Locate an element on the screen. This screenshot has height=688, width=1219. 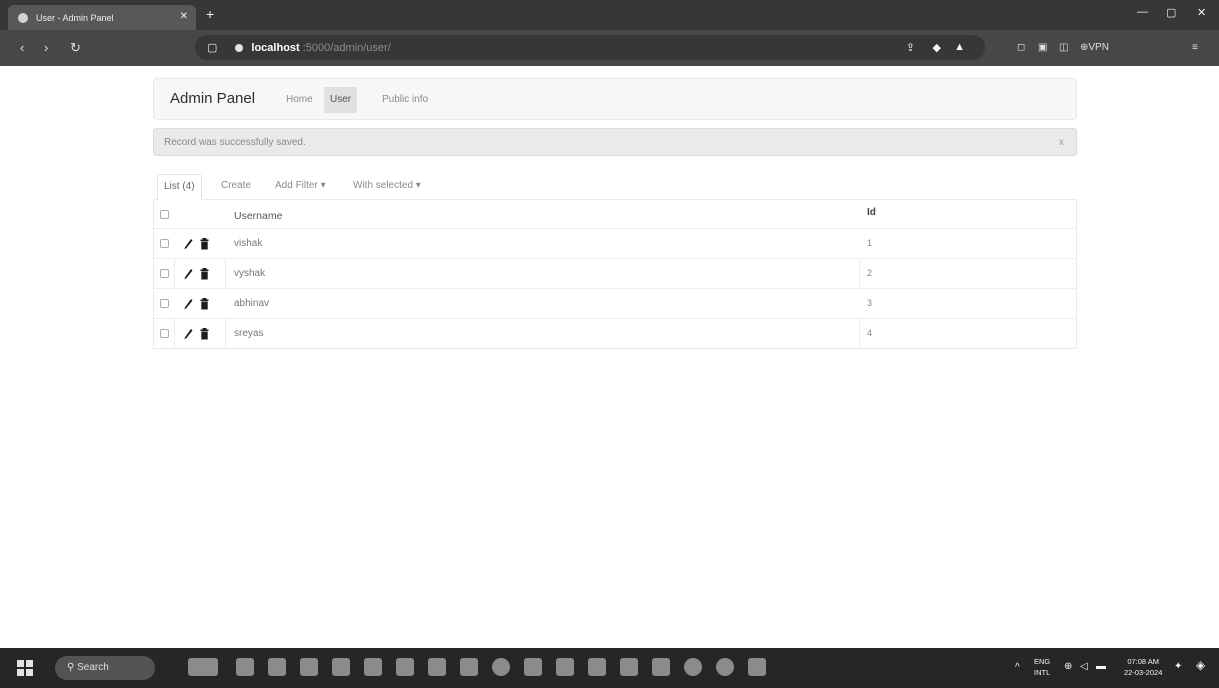
with-selected-dropdown: With selected ▾ is located at coordinates (387, 187).